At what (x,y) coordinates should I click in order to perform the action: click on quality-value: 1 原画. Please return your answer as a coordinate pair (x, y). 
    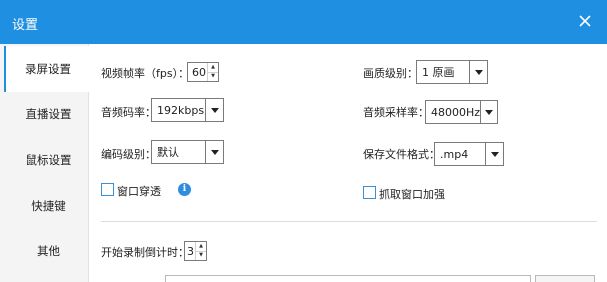
    Looking at the image, I should click on (438, 72).